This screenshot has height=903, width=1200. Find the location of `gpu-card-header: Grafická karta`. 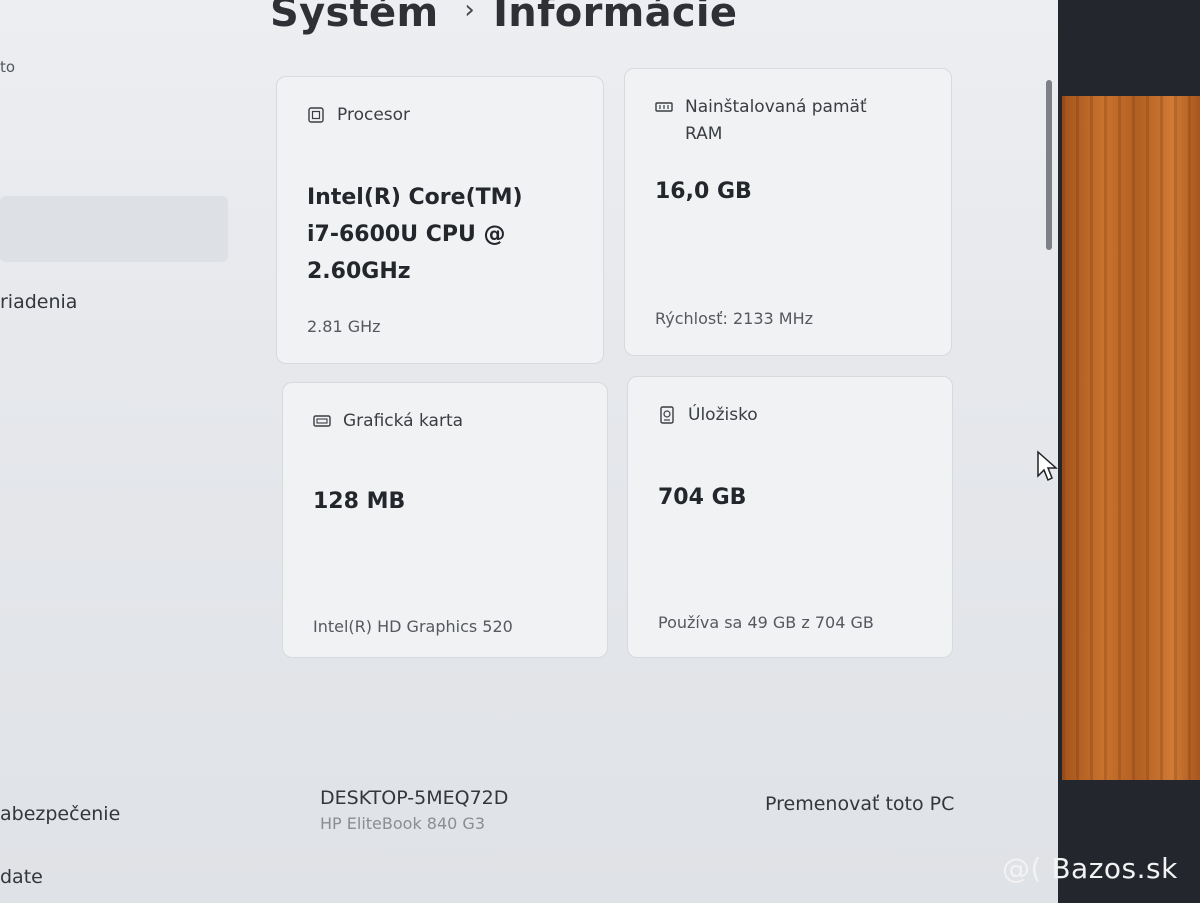

gpu-card-header: Grafická karta is located at coordinates (388, 421).